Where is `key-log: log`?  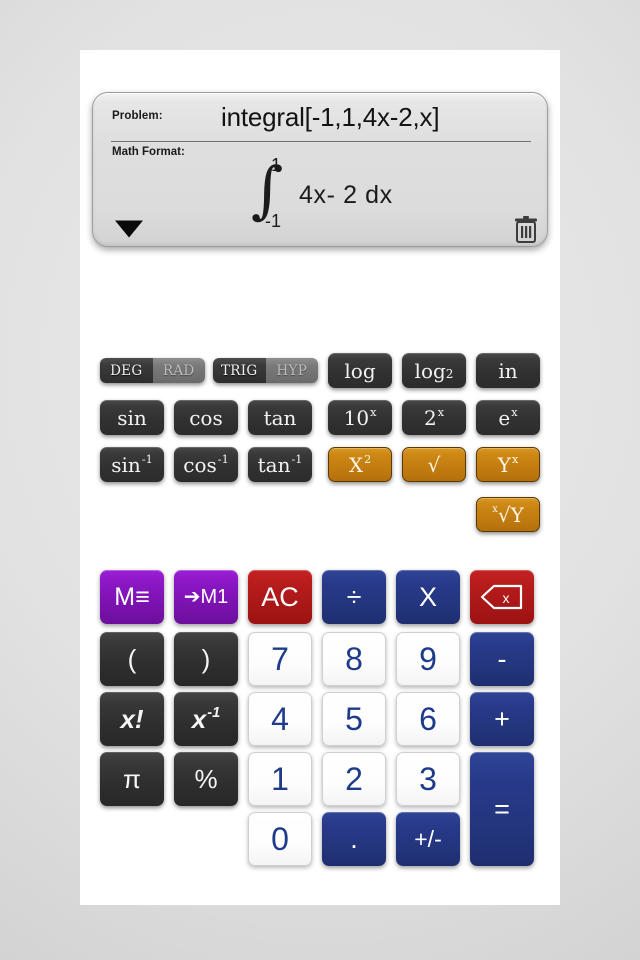 key-log: log is located at coordinates (360, 370).